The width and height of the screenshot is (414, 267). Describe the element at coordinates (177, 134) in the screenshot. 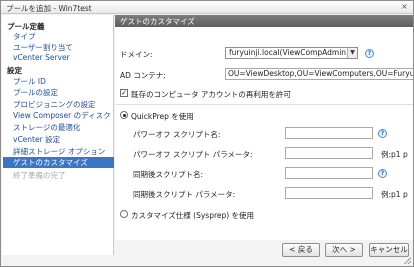

I see `power-off-script-name-label: パワーオフ スクリプト名:` at that location.